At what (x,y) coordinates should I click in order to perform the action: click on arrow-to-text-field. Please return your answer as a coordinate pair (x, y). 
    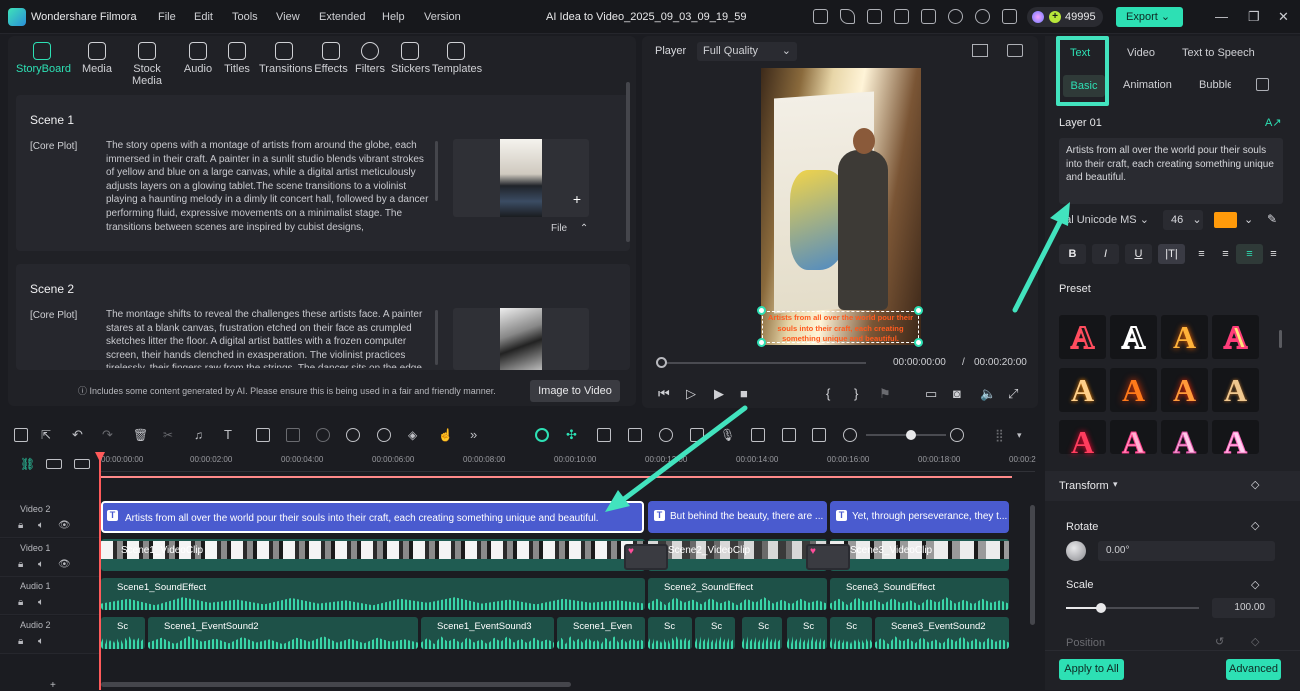
    Looking at the image, I should click on (1038, 264).